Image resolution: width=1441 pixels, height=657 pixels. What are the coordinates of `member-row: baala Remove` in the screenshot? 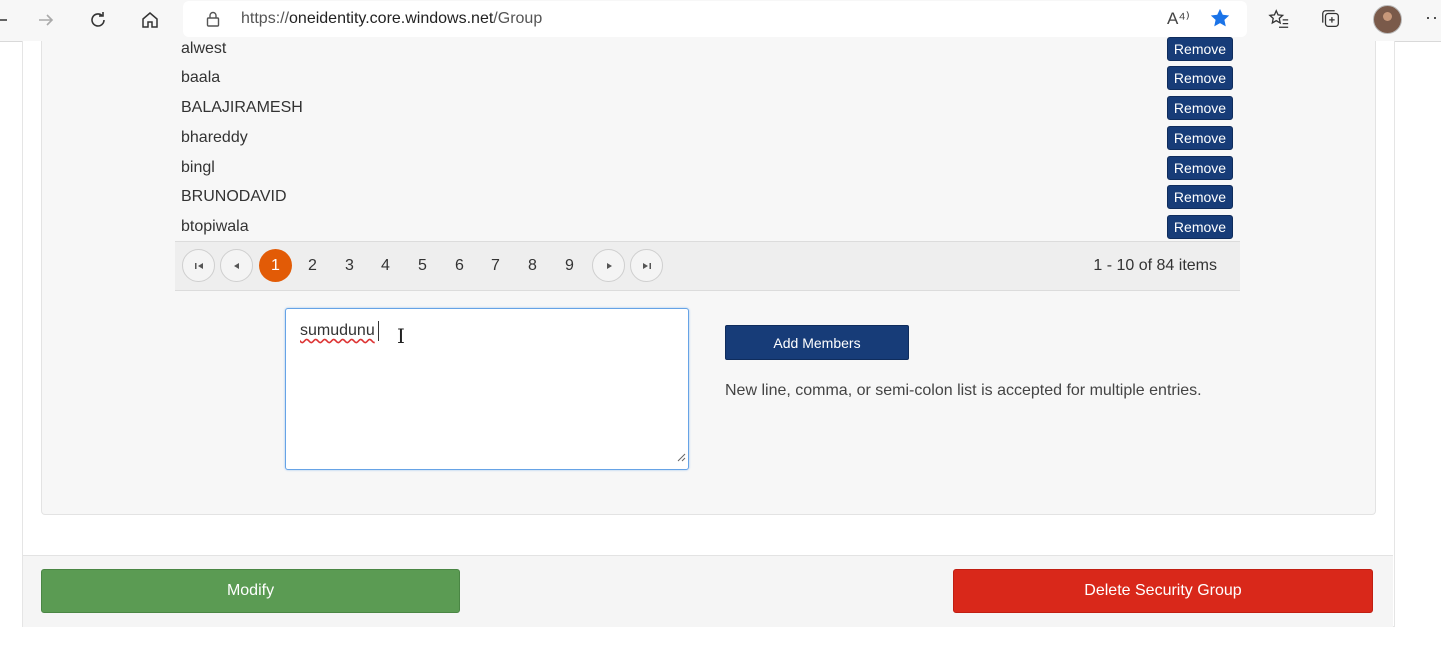 It's located at (707, 79).